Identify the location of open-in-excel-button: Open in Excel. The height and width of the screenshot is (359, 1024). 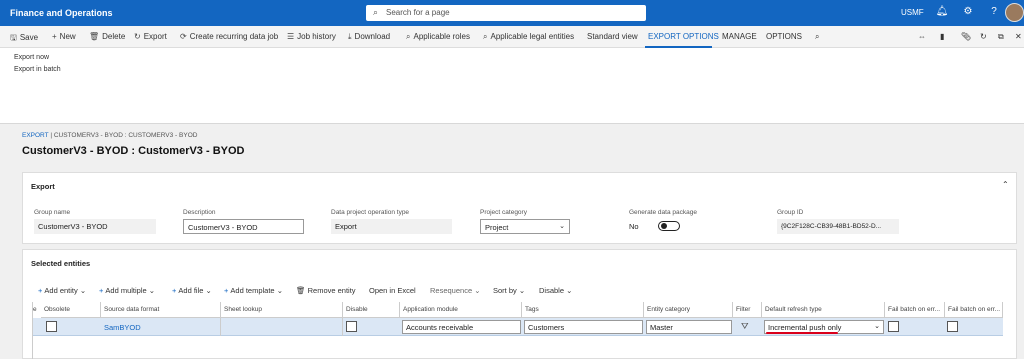
(392, 290).